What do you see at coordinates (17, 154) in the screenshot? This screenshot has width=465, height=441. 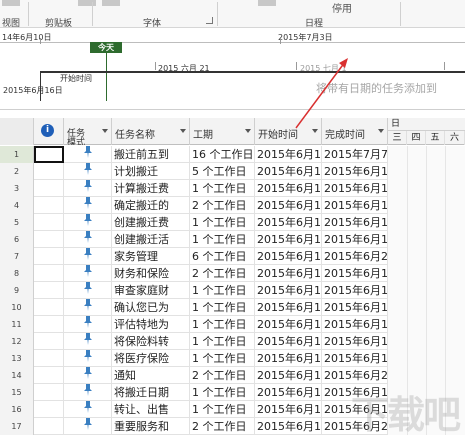 I see `row-number: 1` at bounding box center [17, 154].